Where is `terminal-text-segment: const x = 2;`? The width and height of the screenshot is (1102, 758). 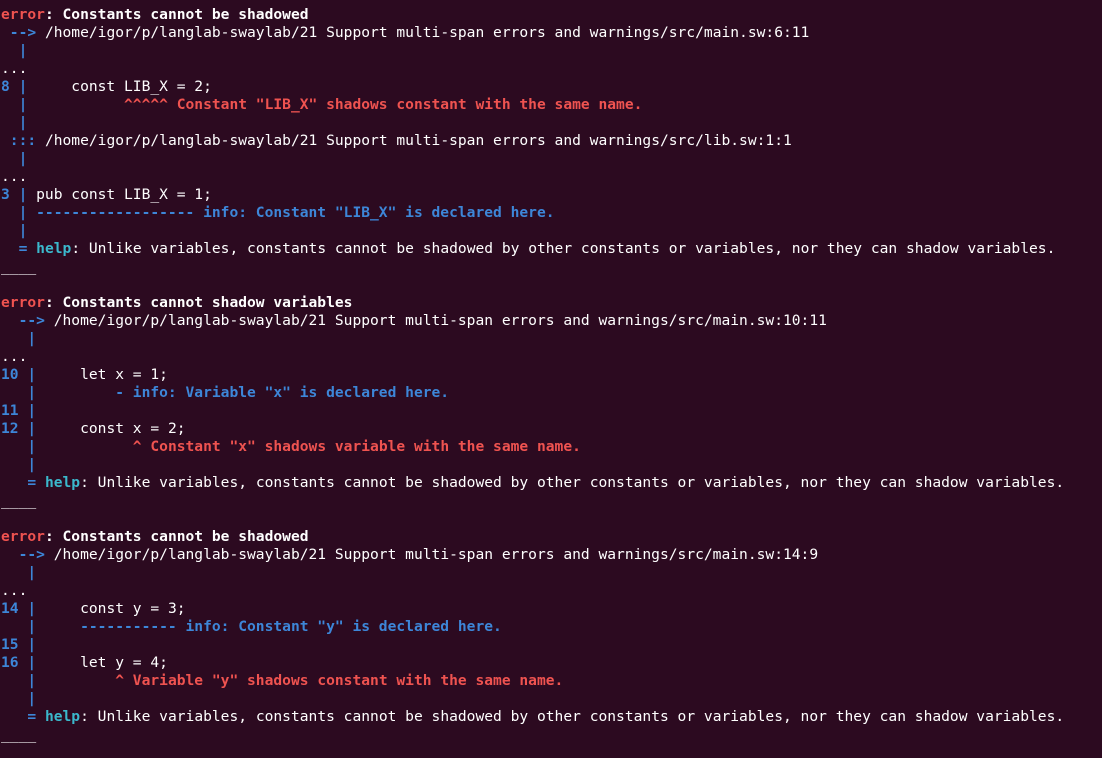 terminal-text-segment: const x = 2; is located at coordinates (111, 428).